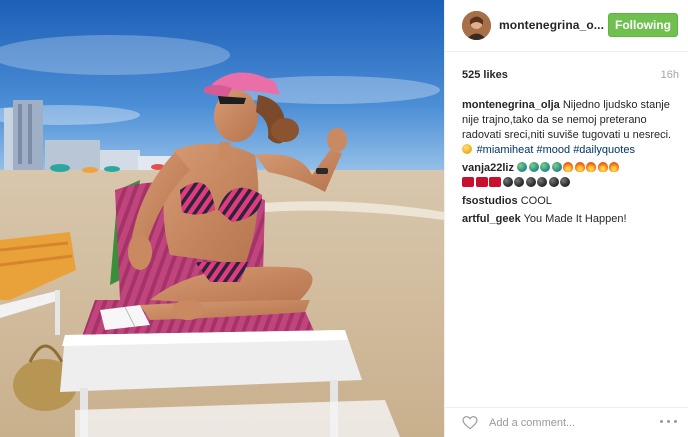 The image size is (688, 437). What do you see at coordinates (488, 168) in the screenshot?
I see `comment-username: vanja22liz` at bounding box center [488, 168].